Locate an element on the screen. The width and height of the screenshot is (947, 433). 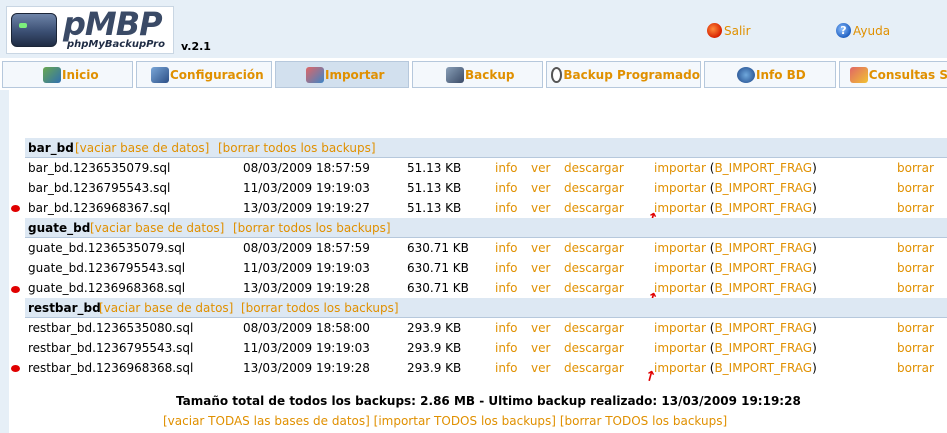
backup-date: 08/03/2009 18:58:00 is located at coordinates (306, 328).